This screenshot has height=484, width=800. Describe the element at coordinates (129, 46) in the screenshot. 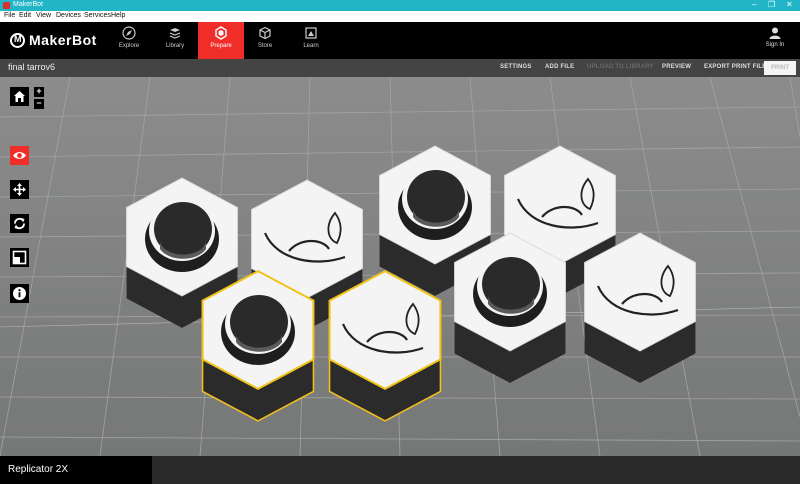

I see `tab-explore-label: Explore` at that location.